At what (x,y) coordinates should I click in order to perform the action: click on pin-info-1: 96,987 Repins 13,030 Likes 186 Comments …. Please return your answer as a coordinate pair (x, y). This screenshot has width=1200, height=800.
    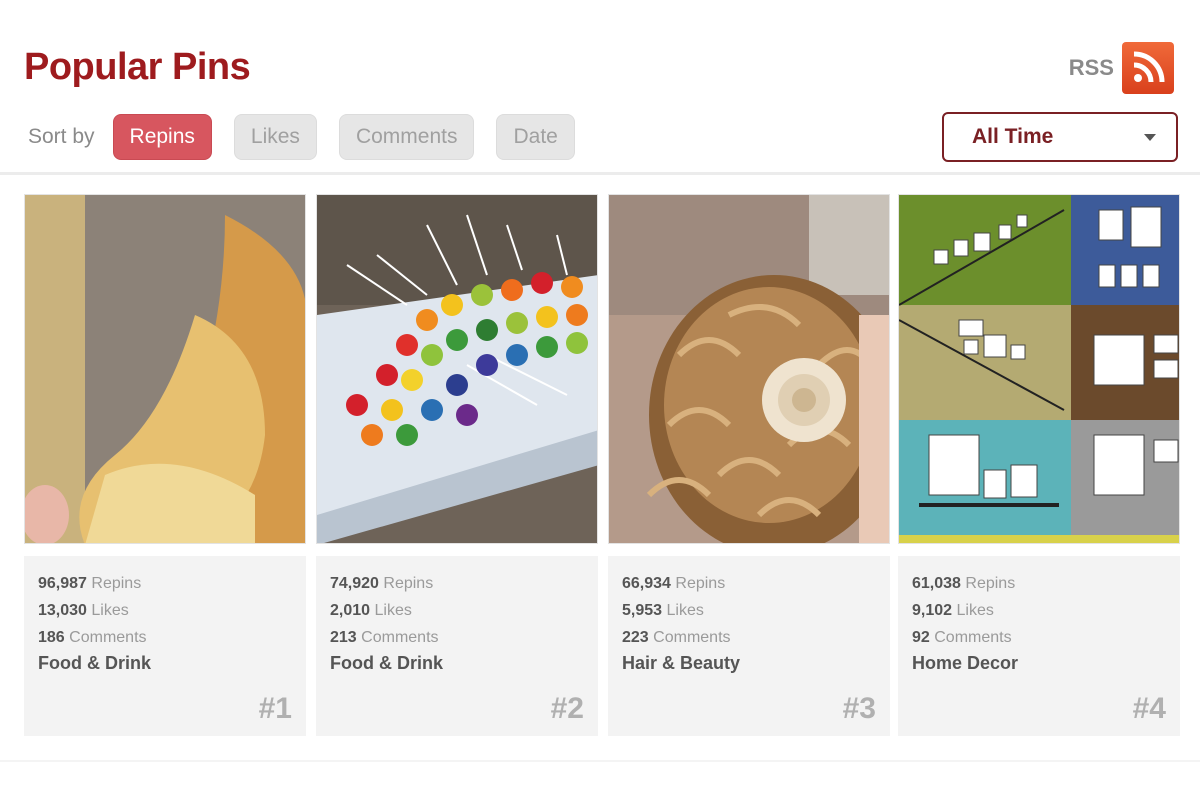
    Looking at the image, I should click on (165, 646).